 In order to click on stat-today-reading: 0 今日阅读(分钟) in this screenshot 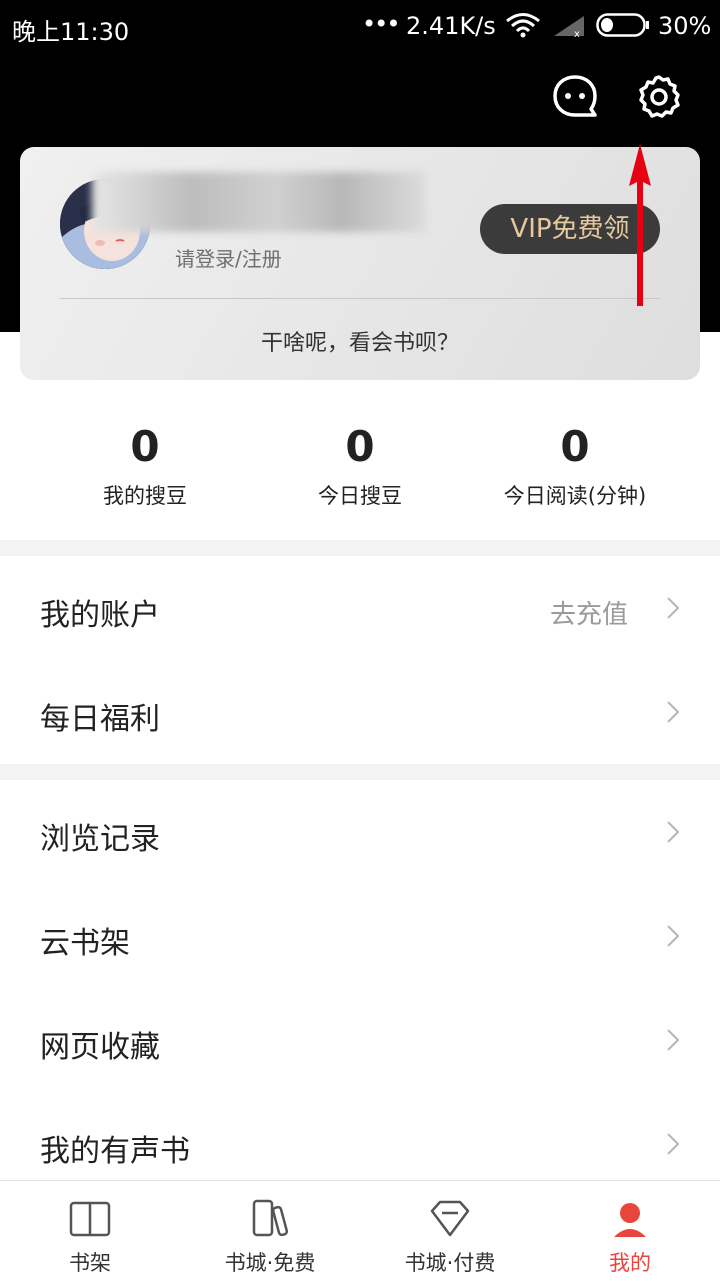, I will do `click(575, 466)`.